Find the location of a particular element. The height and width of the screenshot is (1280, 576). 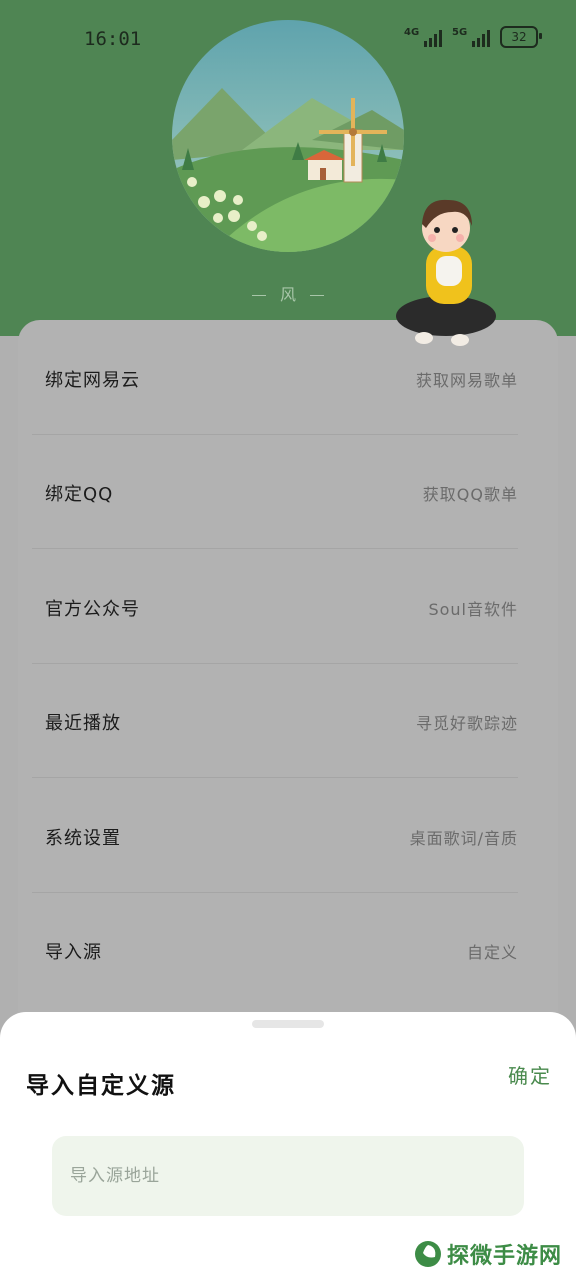

menu-item-hint: 获取QQ歌单 is located at coordinates (470, 494).